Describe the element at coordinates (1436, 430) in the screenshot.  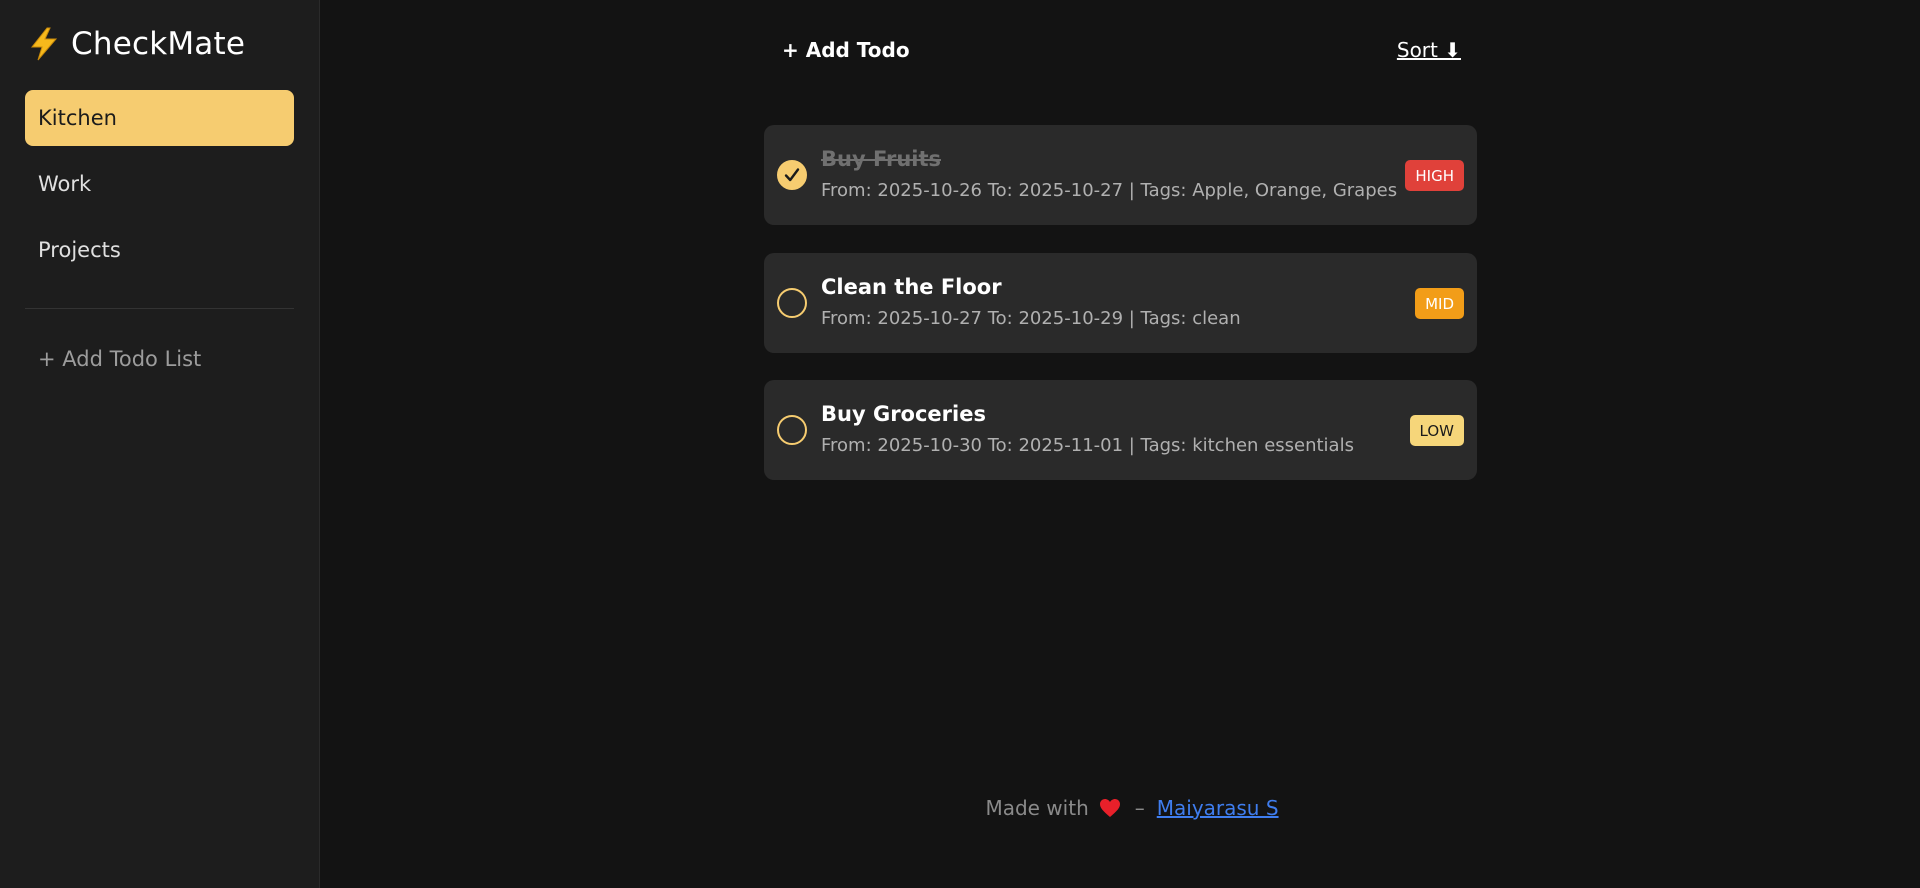
I see `priority-badge: LOW` at that location.